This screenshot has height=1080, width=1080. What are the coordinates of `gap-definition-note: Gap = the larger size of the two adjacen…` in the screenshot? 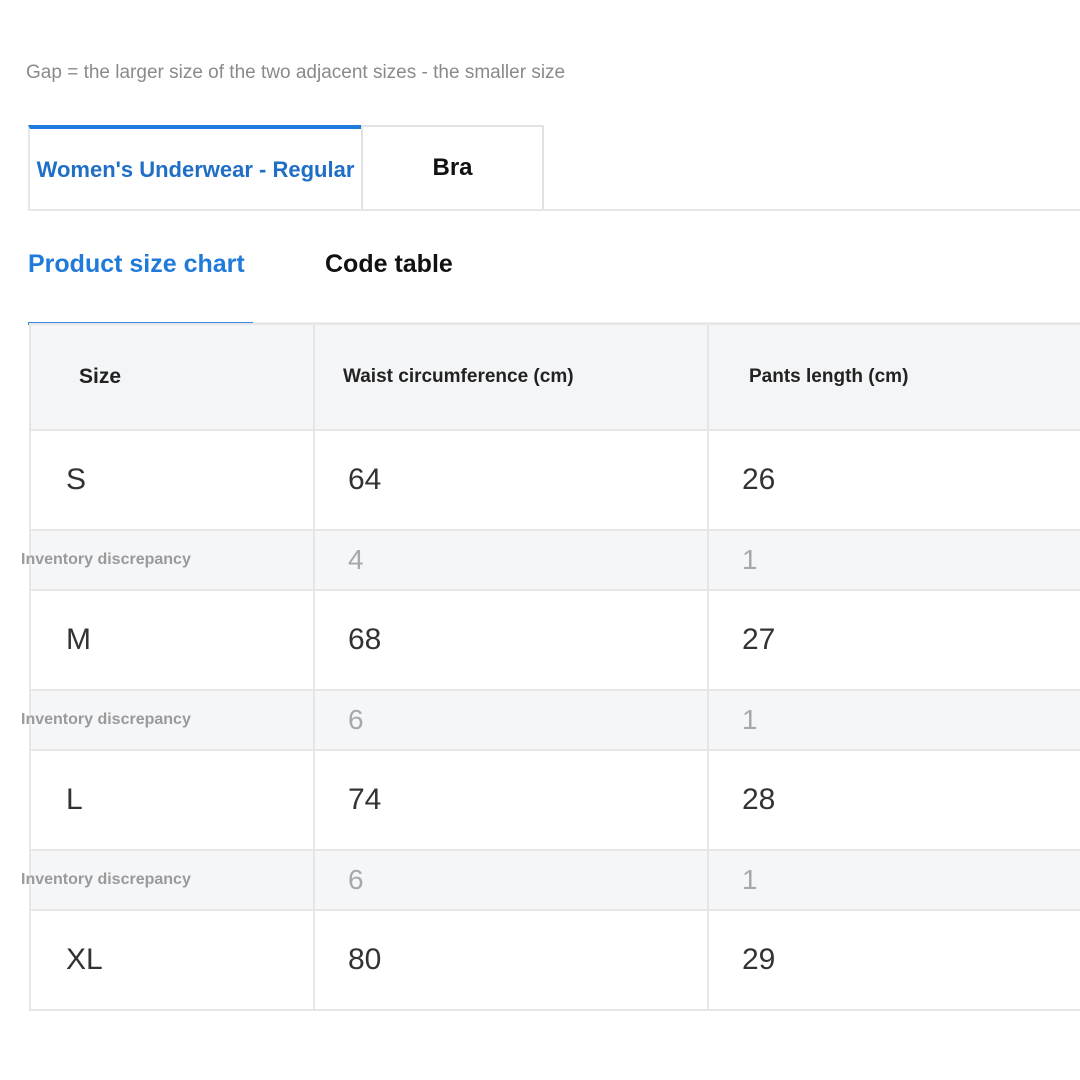 It's located at (296, 72).